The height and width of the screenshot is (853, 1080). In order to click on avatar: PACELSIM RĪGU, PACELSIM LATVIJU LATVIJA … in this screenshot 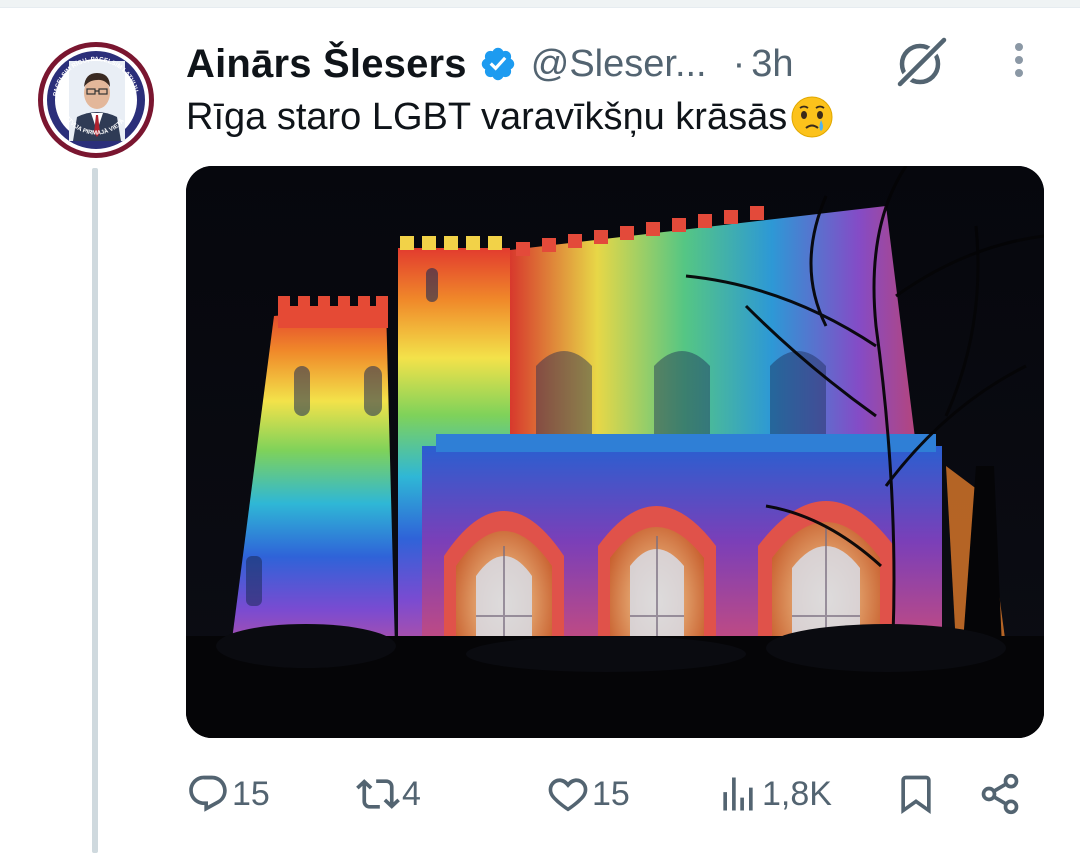, I will do `click(96, 100)`.